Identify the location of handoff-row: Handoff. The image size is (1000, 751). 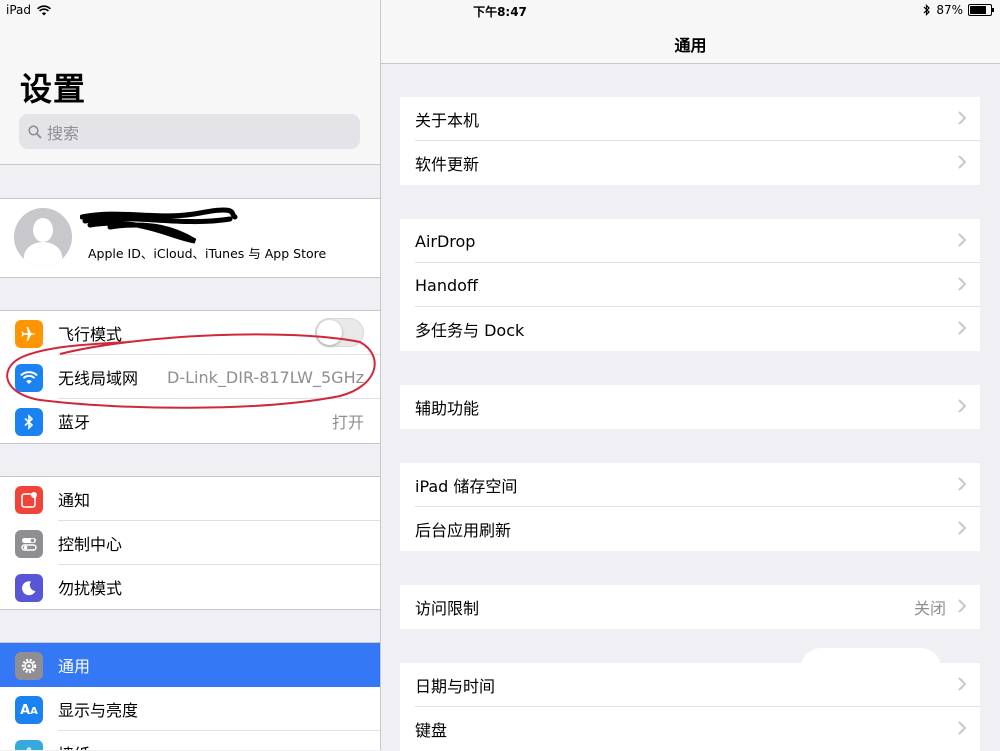
(690, 285).